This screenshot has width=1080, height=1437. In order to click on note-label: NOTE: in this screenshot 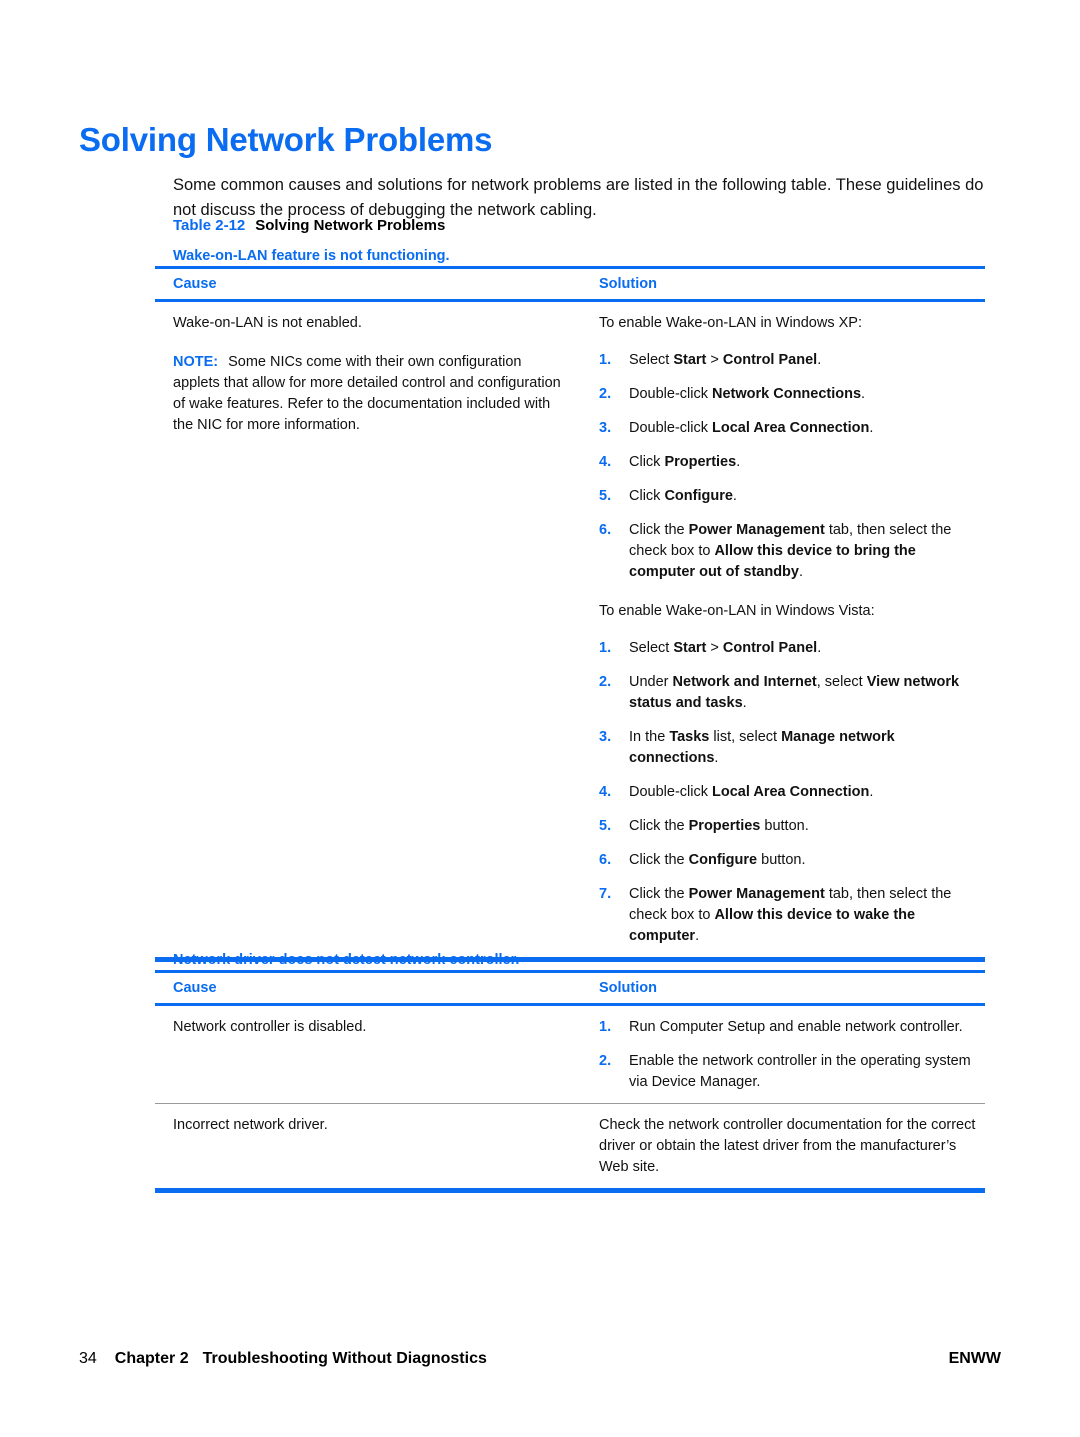, I will do `click(196, 362)`.